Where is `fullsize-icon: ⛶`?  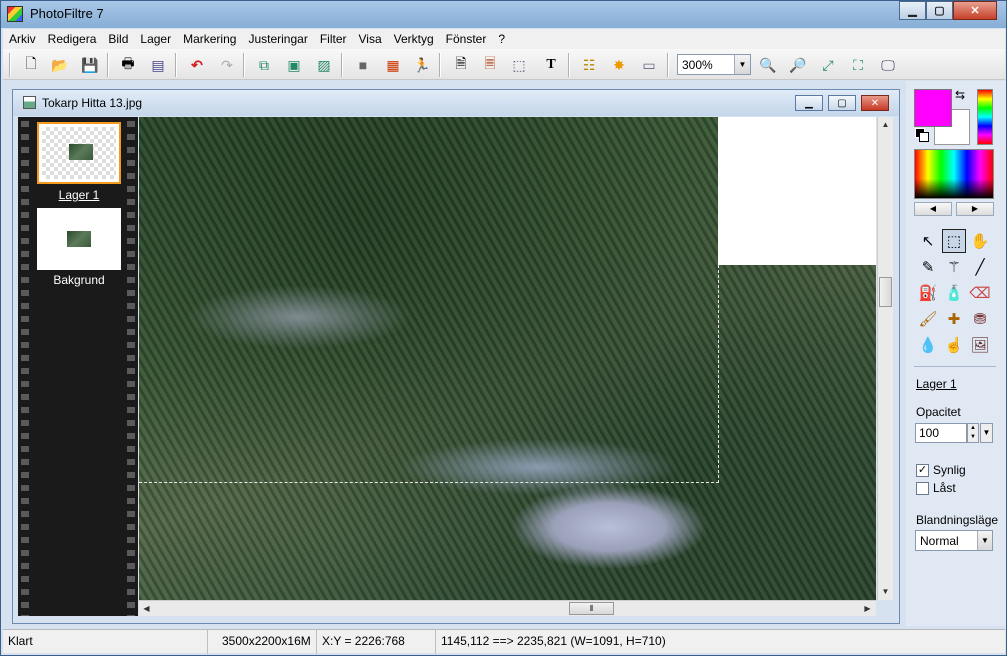 fullsize-icon: ⛶ is located at coordinates (858, 65).